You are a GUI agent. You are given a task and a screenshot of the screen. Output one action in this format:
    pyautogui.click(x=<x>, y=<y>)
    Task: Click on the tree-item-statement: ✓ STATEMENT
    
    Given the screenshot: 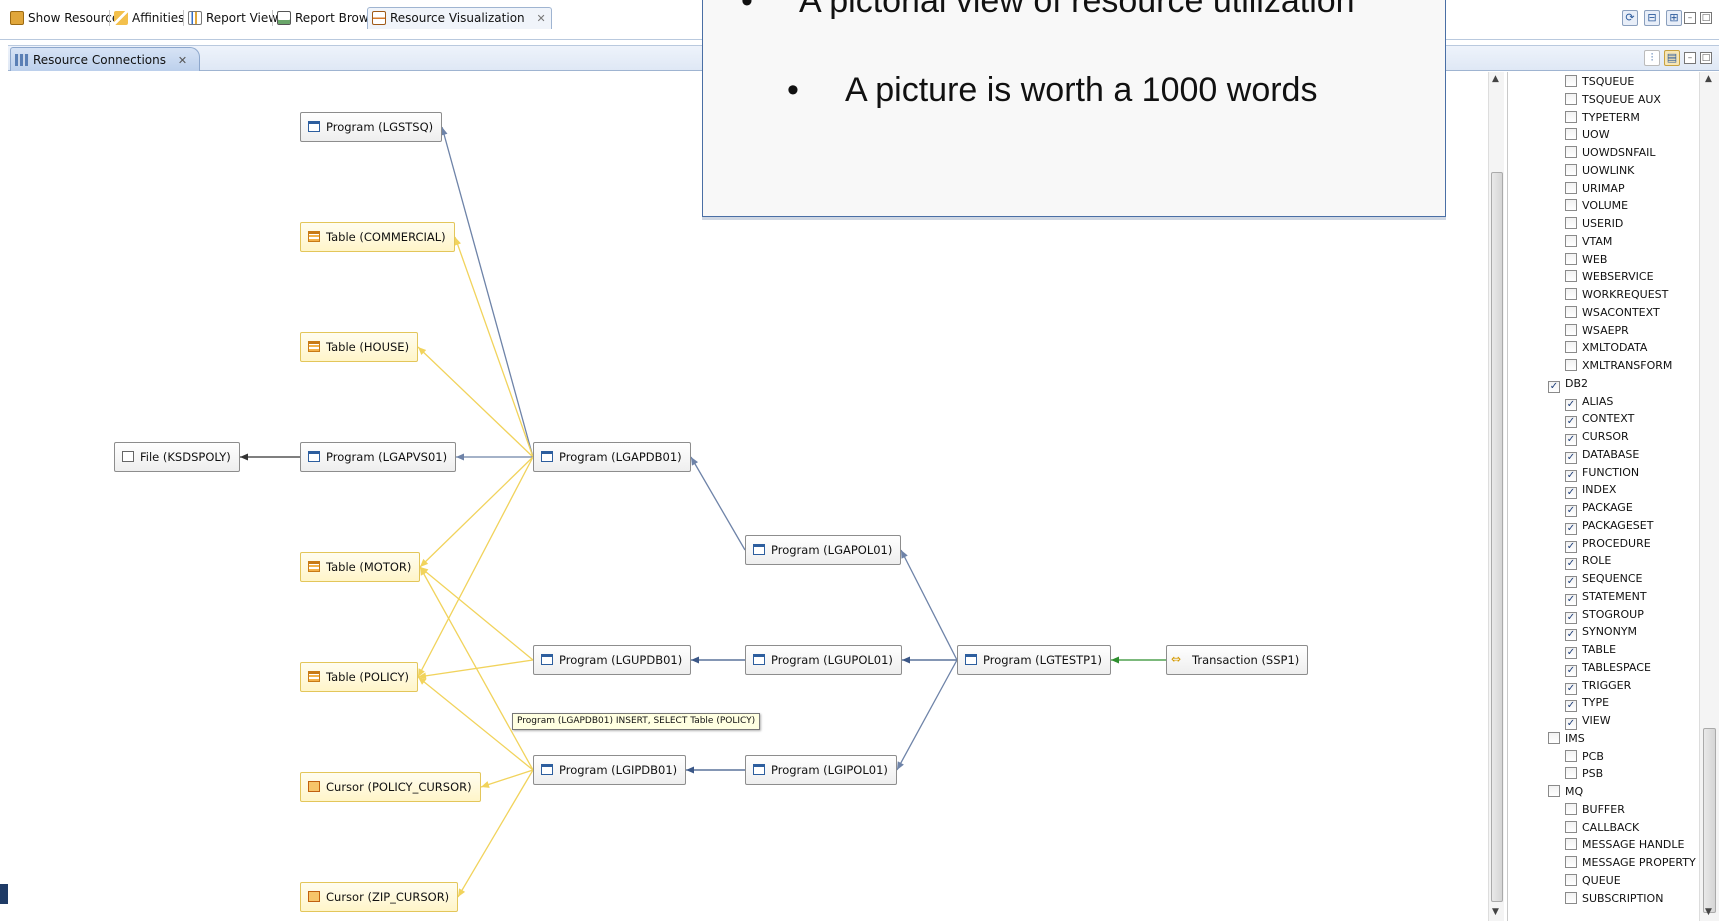 What is the action you would take?
    pyautogui.click(x=1606, y=597)
    